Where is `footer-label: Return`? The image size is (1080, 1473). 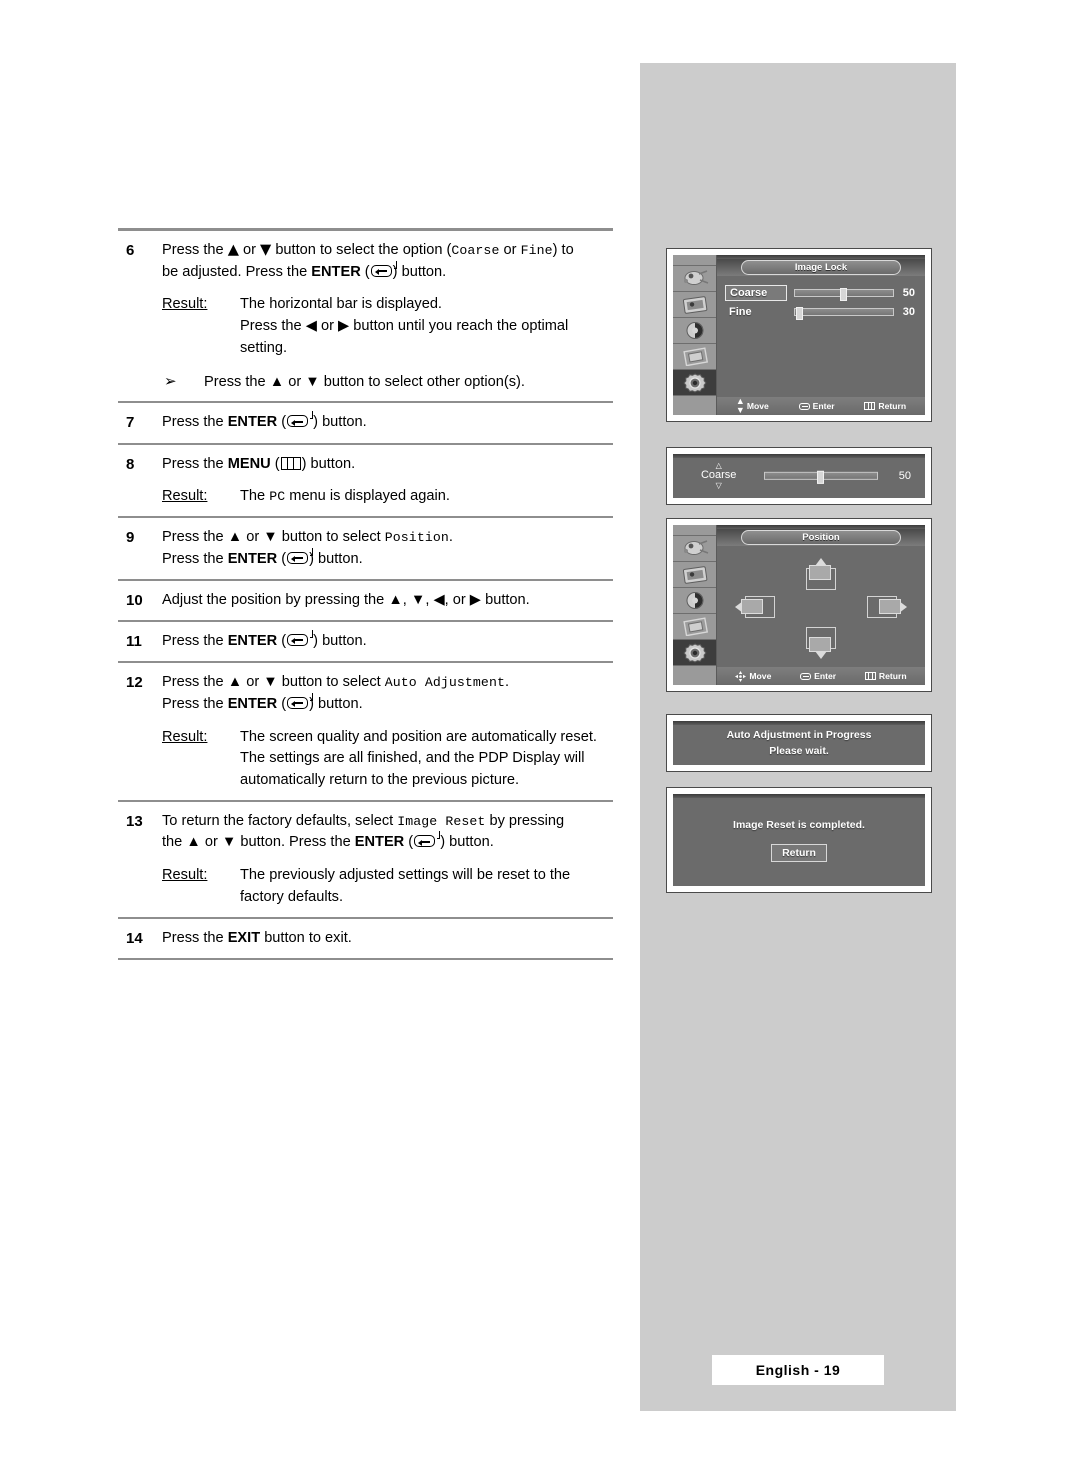 footer-label: Return is located at coordinates (892, 676).